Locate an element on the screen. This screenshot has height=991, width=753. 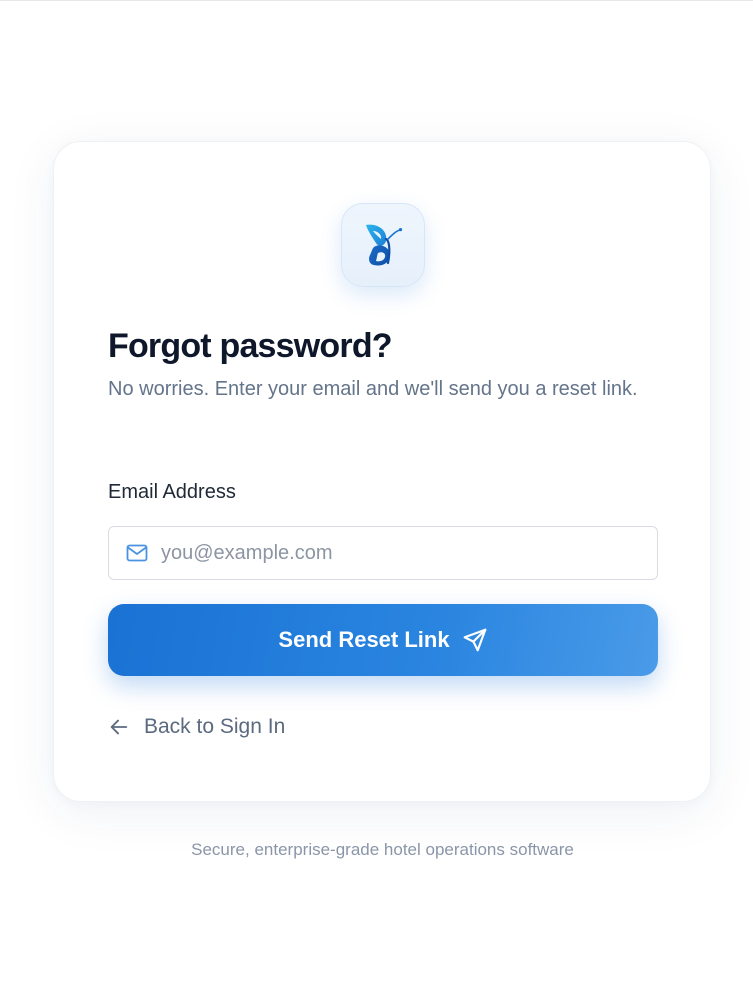
send-icon is located at coordinates (475, 640).